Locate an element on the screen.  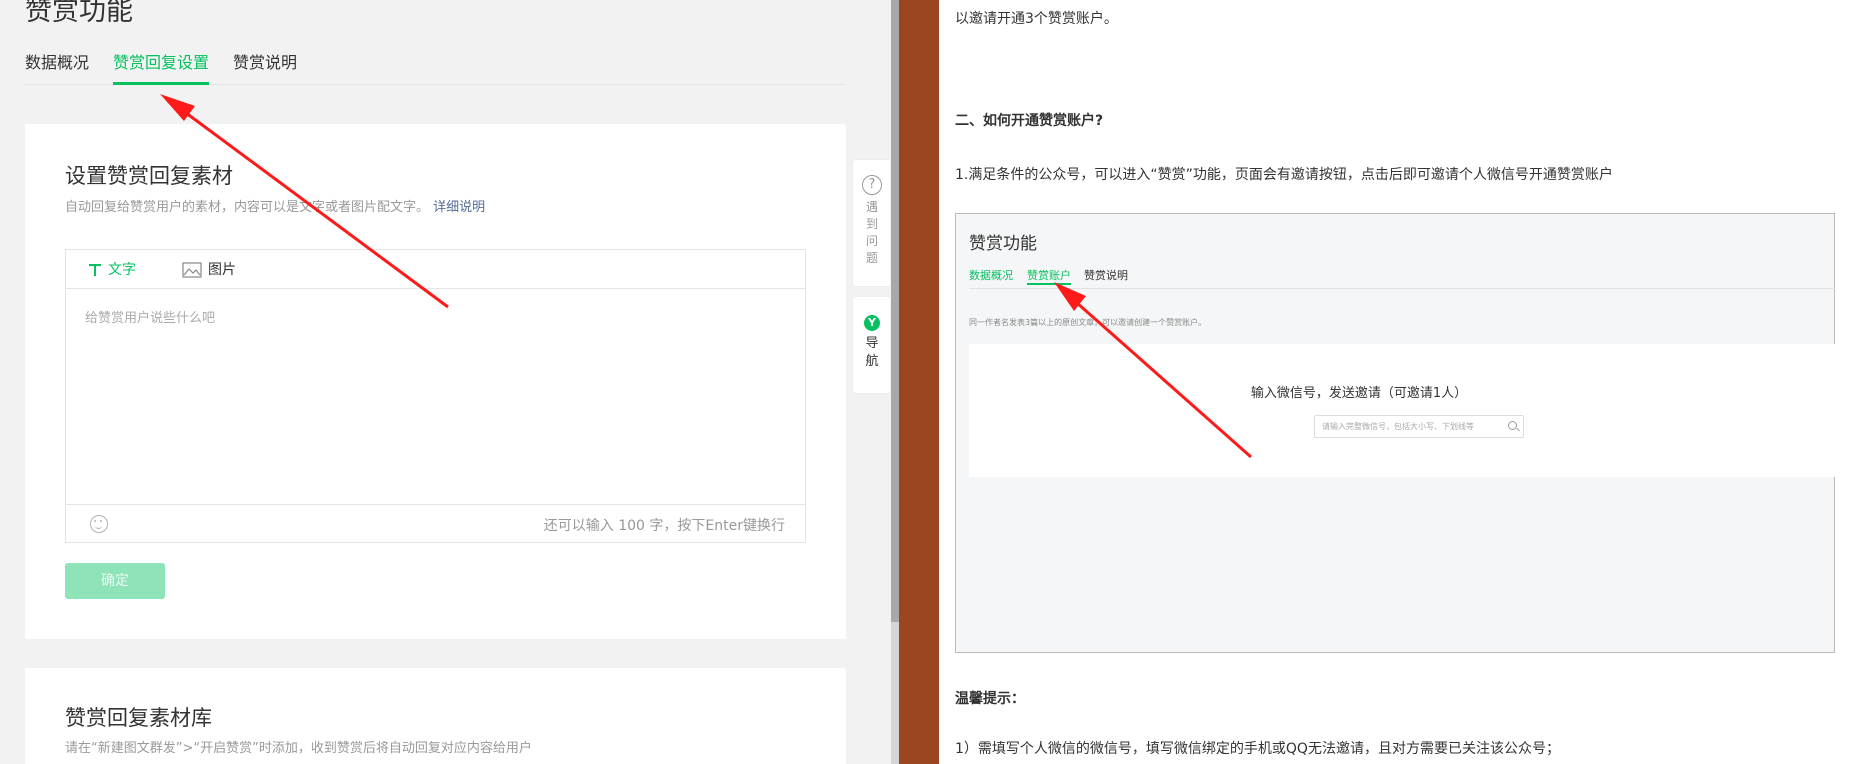
shot-wechat-input: 请输入完整微信号，包括大小写、下划线等 is located at coordinates (1419, 426).